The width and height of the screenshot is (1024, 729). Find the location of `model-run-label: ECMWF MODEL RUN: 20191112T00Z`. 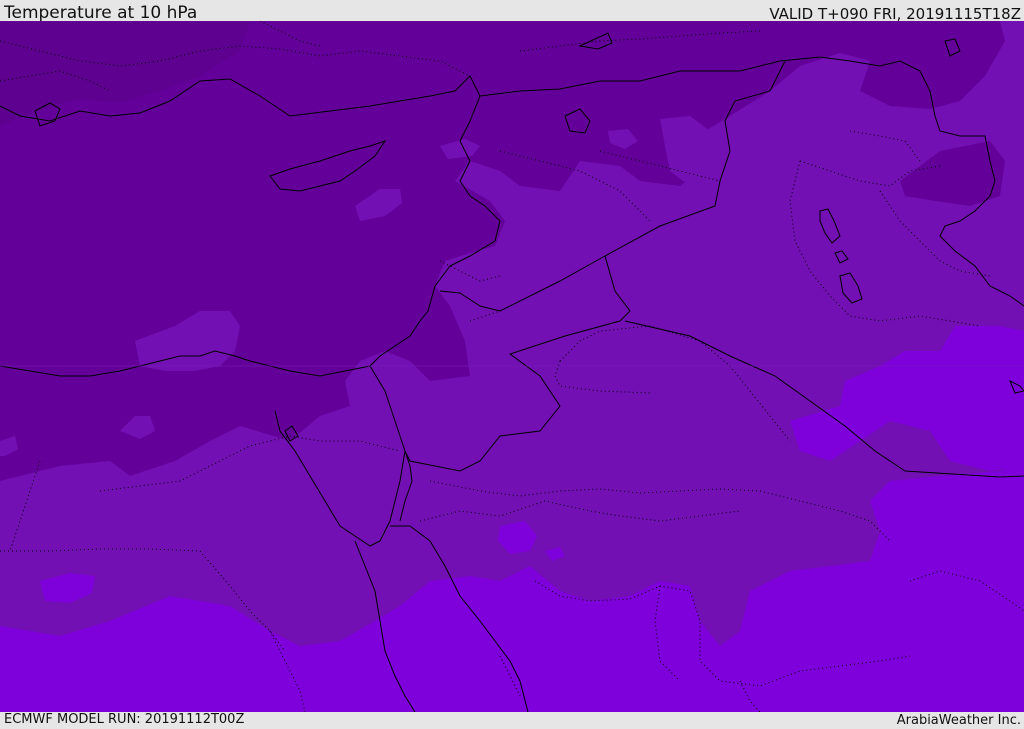

model-run-label: ECMWF MODEL RUN: 20191112T00Z is located at coordinates (124, 719).